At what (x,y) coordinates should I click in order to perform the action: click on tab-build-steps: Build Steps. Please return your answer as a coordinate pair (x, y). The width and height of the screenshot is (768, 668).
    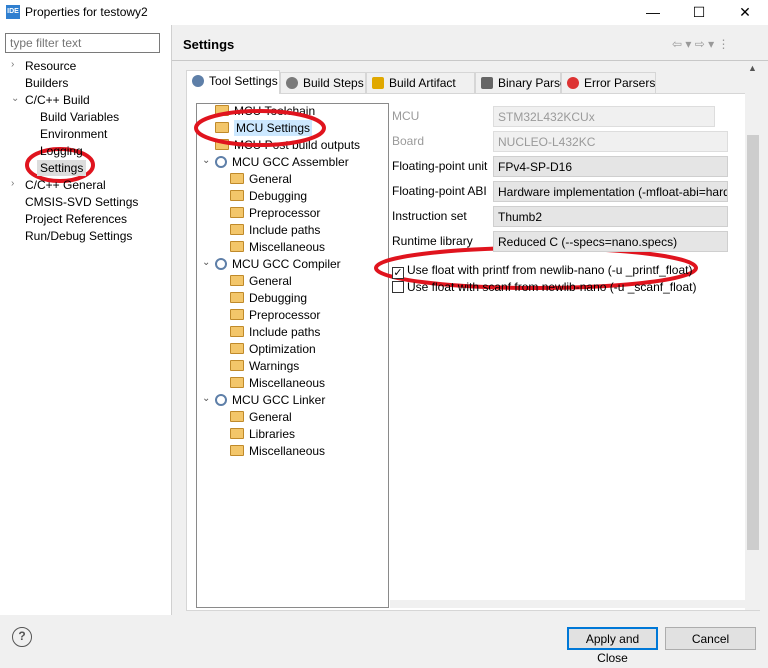
    Looking at the image, I should click on (323, 82).